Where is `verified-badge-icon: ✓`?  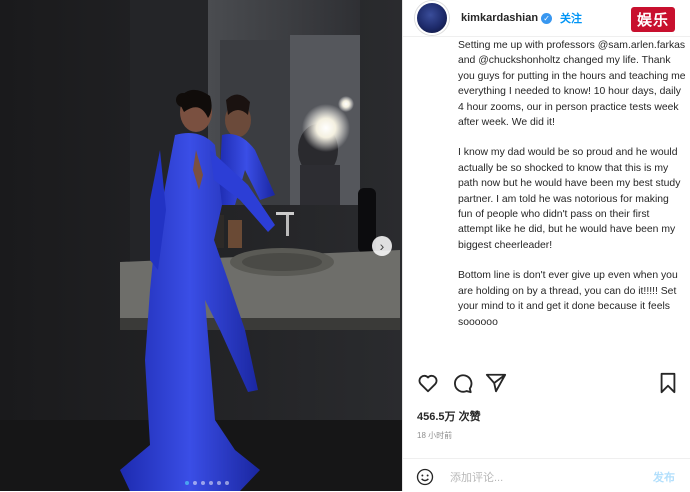 verified-badge-icon: ✓ is located at coordinates (547, 18).